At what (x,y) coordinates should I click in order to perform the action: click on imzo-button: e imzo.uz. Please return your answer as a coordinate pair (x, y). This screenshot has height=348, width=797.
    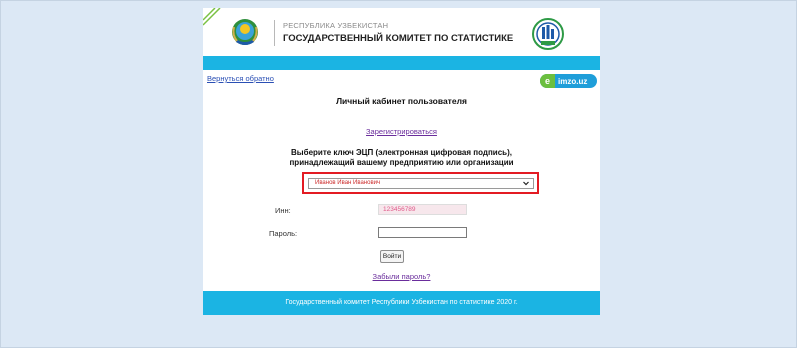
    Looking at the image, I should click on (568, 81).